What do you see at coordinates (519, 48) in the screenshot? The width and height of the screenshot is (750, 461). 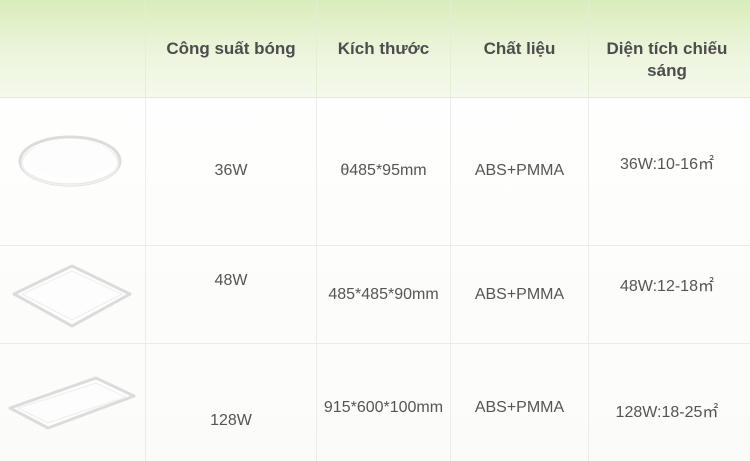 I see `header-material: Chất liệu` at bounding box center [519, 48].